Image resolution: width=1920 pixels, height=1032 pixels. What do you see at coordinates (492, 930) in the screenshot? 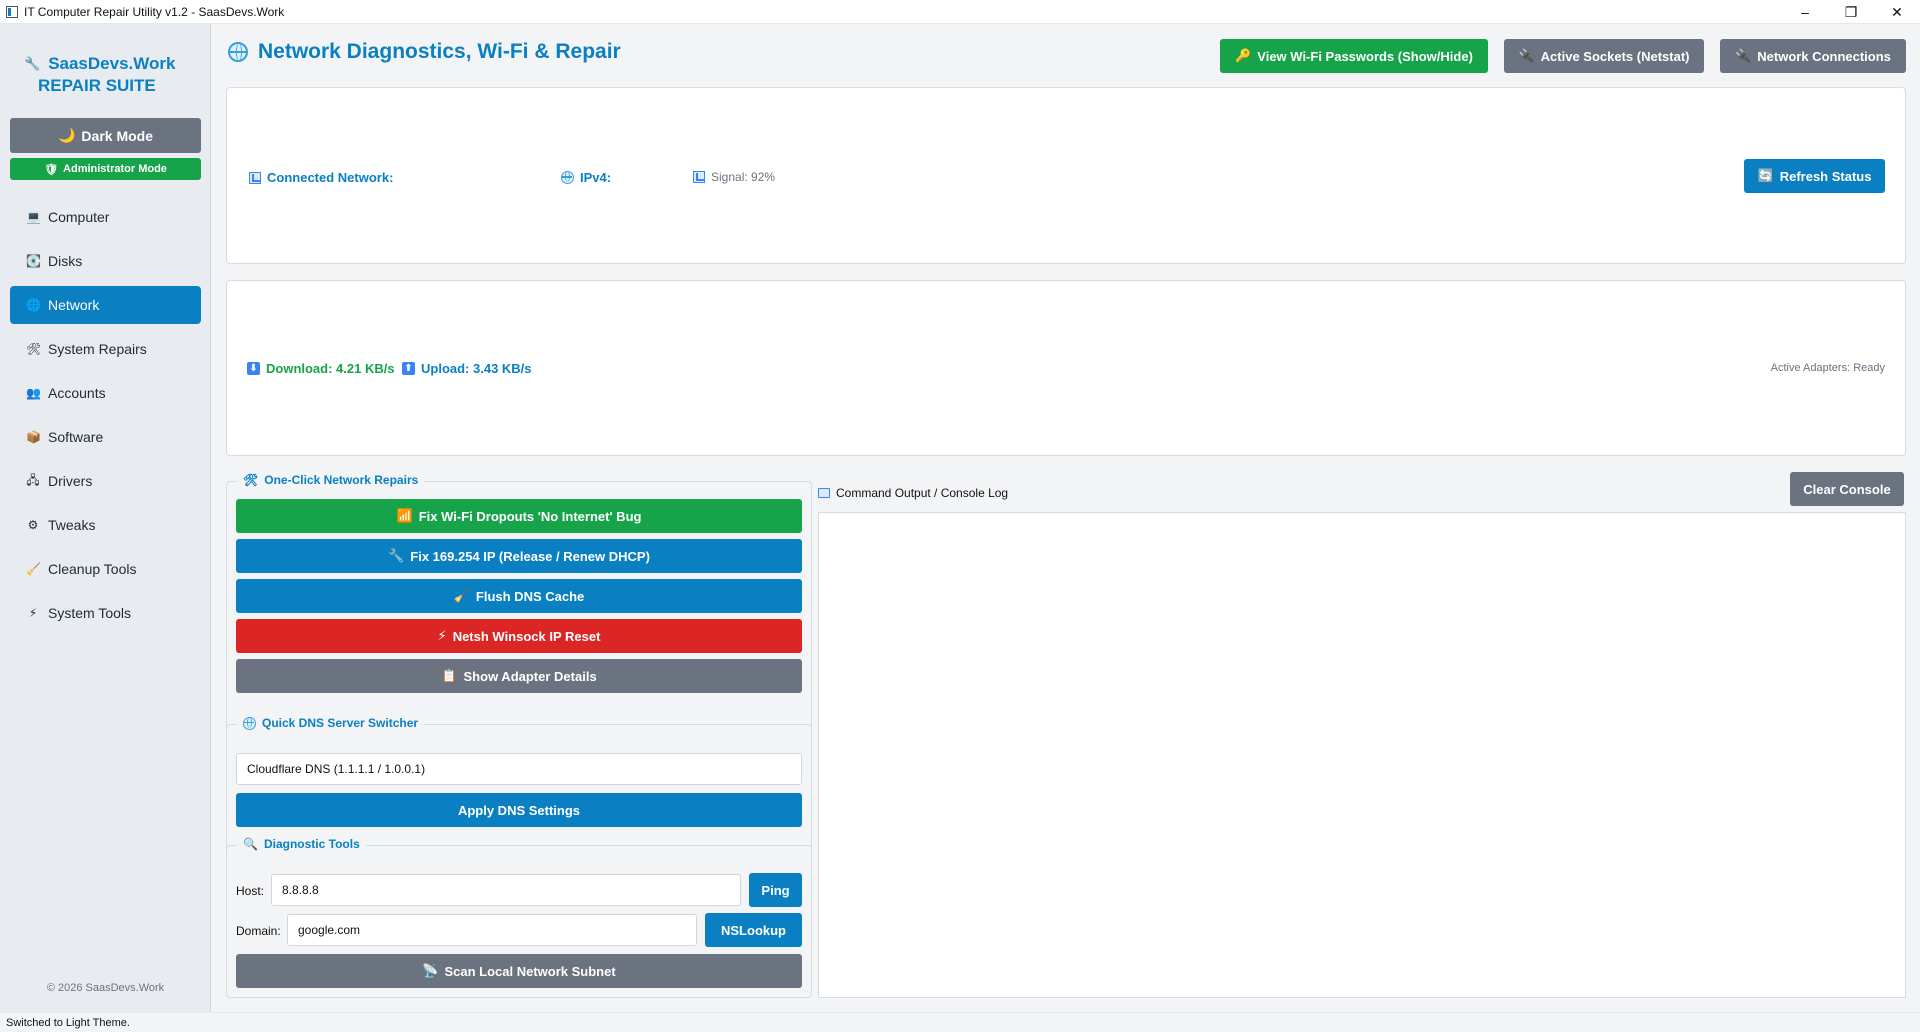
I see `domain-input: google.com` at bounding box center [492, 930].